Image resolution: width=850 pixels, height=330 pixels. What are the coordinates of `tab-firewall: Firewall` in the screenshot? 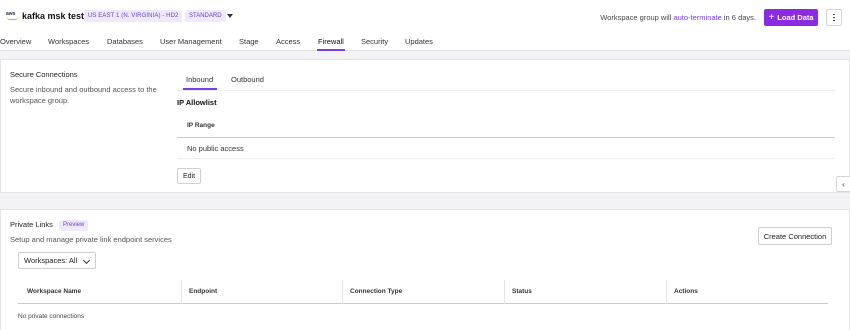 It's located at (331, 41).